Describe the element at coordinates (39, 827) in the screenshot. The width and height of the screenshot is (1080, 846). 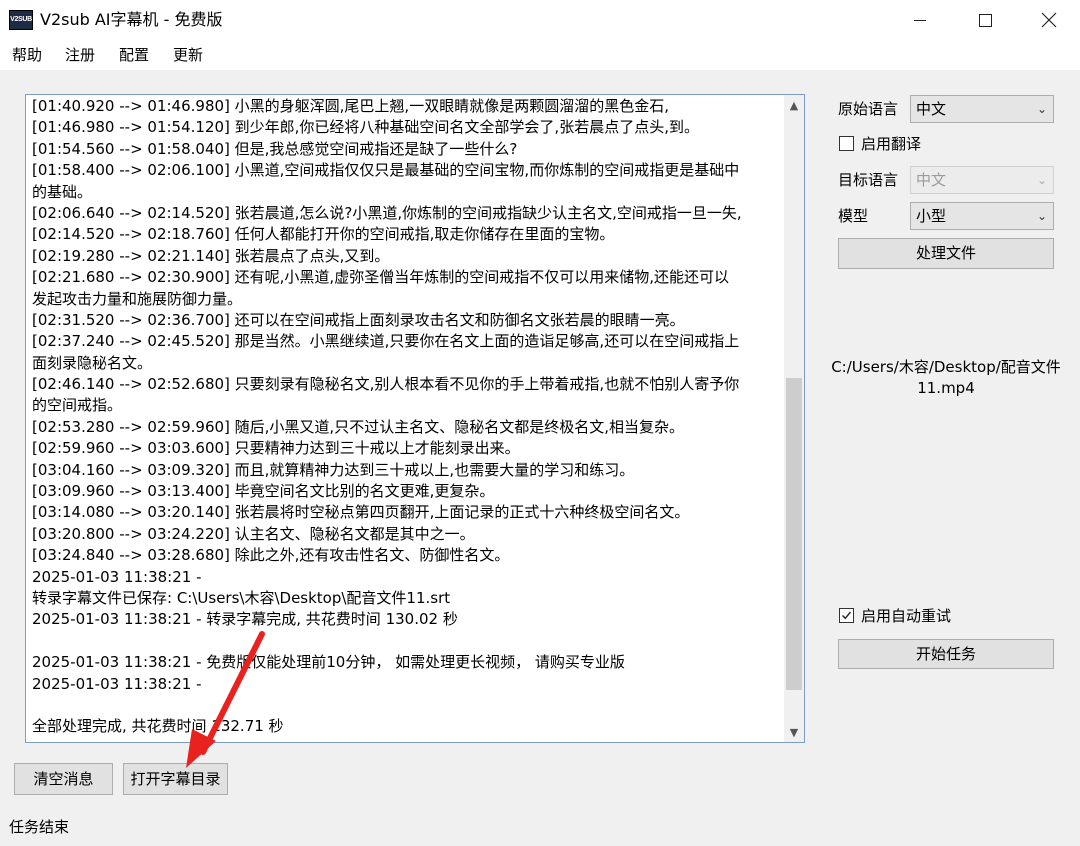
I see `status-text: 任务结束` at that location.